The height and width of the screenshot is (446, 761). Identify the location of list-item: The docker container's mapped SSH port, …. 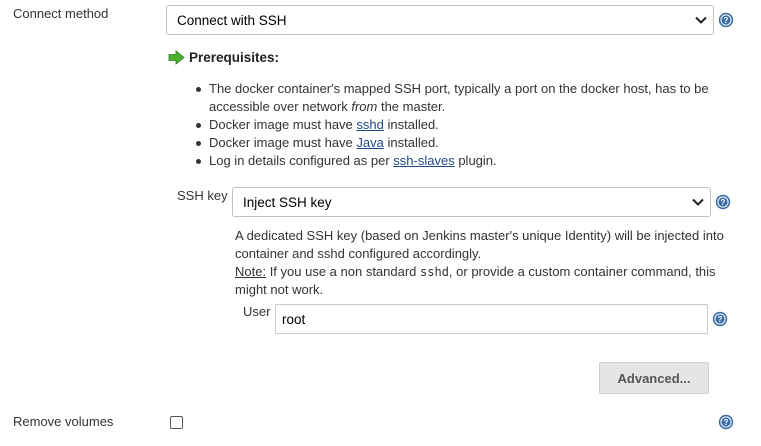
(463, 98).